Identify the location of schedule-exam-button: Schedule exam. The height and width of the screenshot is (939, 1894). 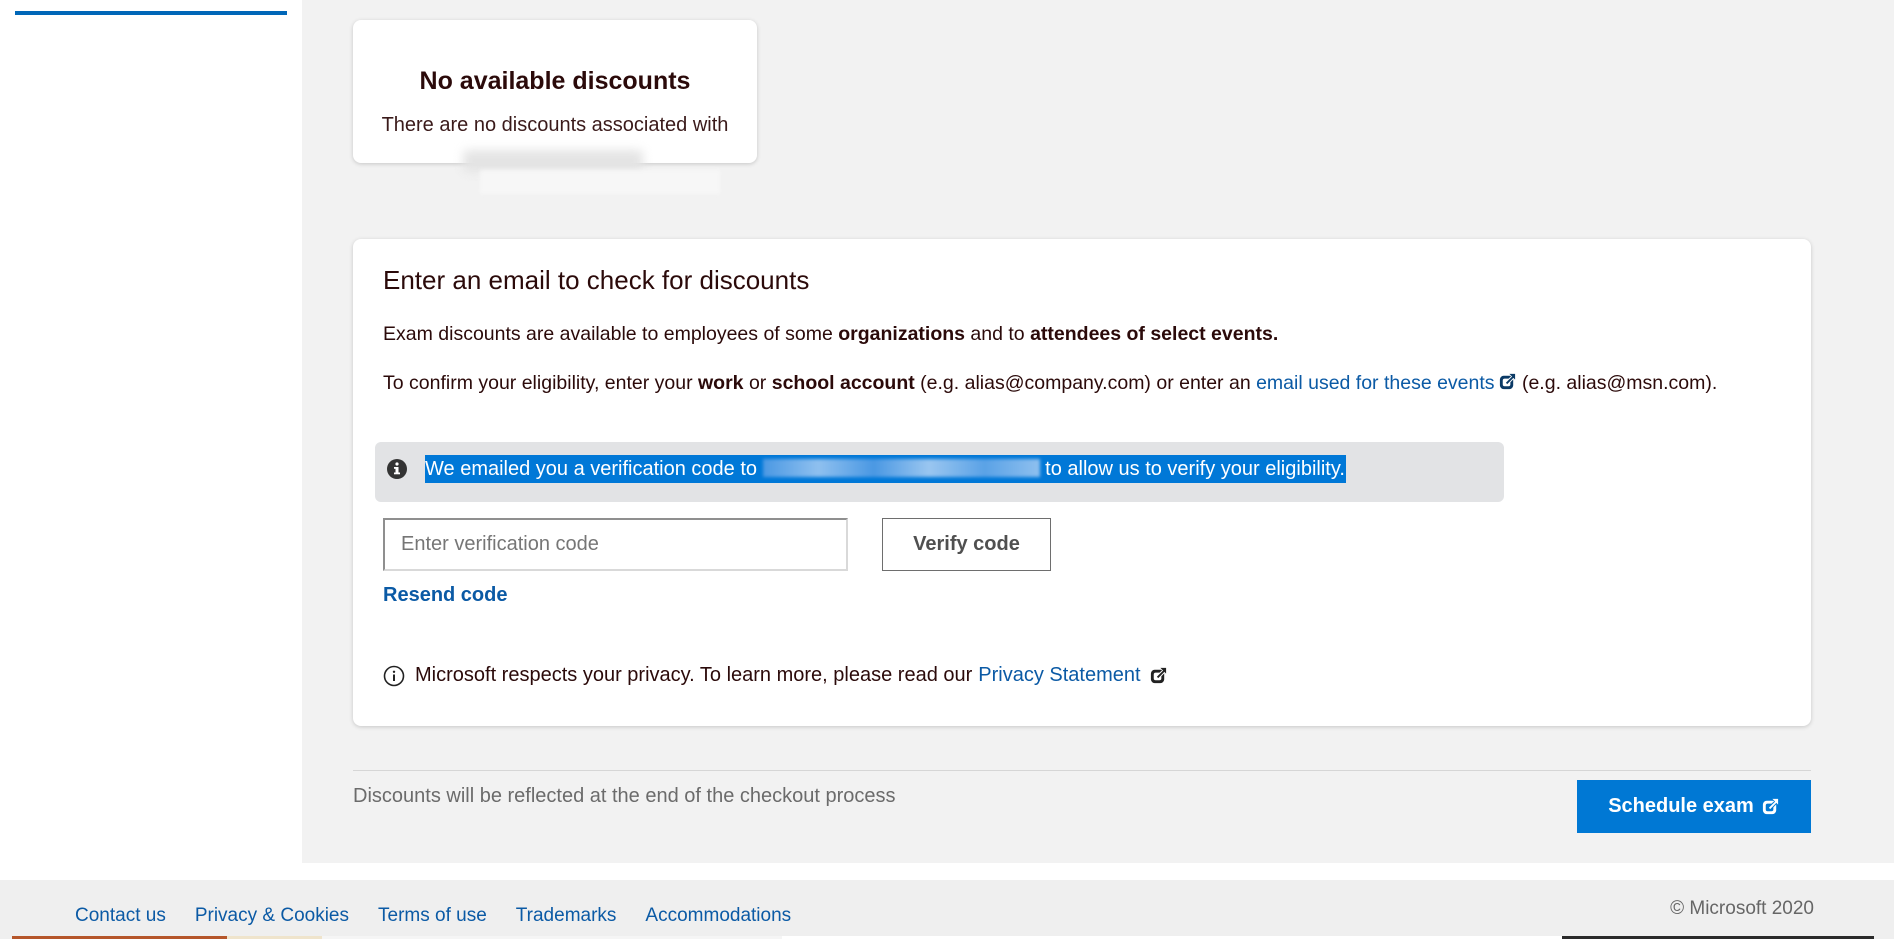
(1694, 806).